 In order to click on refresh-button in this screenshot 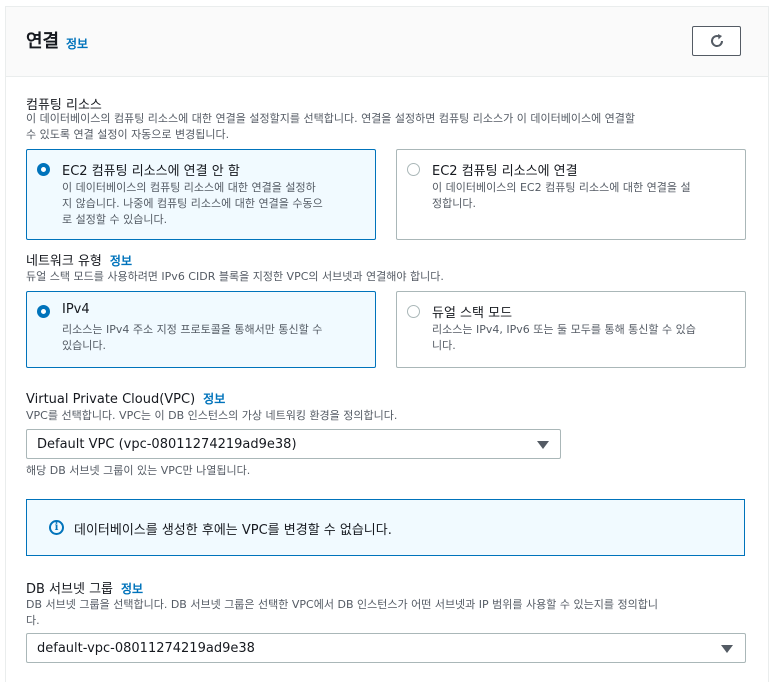, I will do `click(716, 41)`.